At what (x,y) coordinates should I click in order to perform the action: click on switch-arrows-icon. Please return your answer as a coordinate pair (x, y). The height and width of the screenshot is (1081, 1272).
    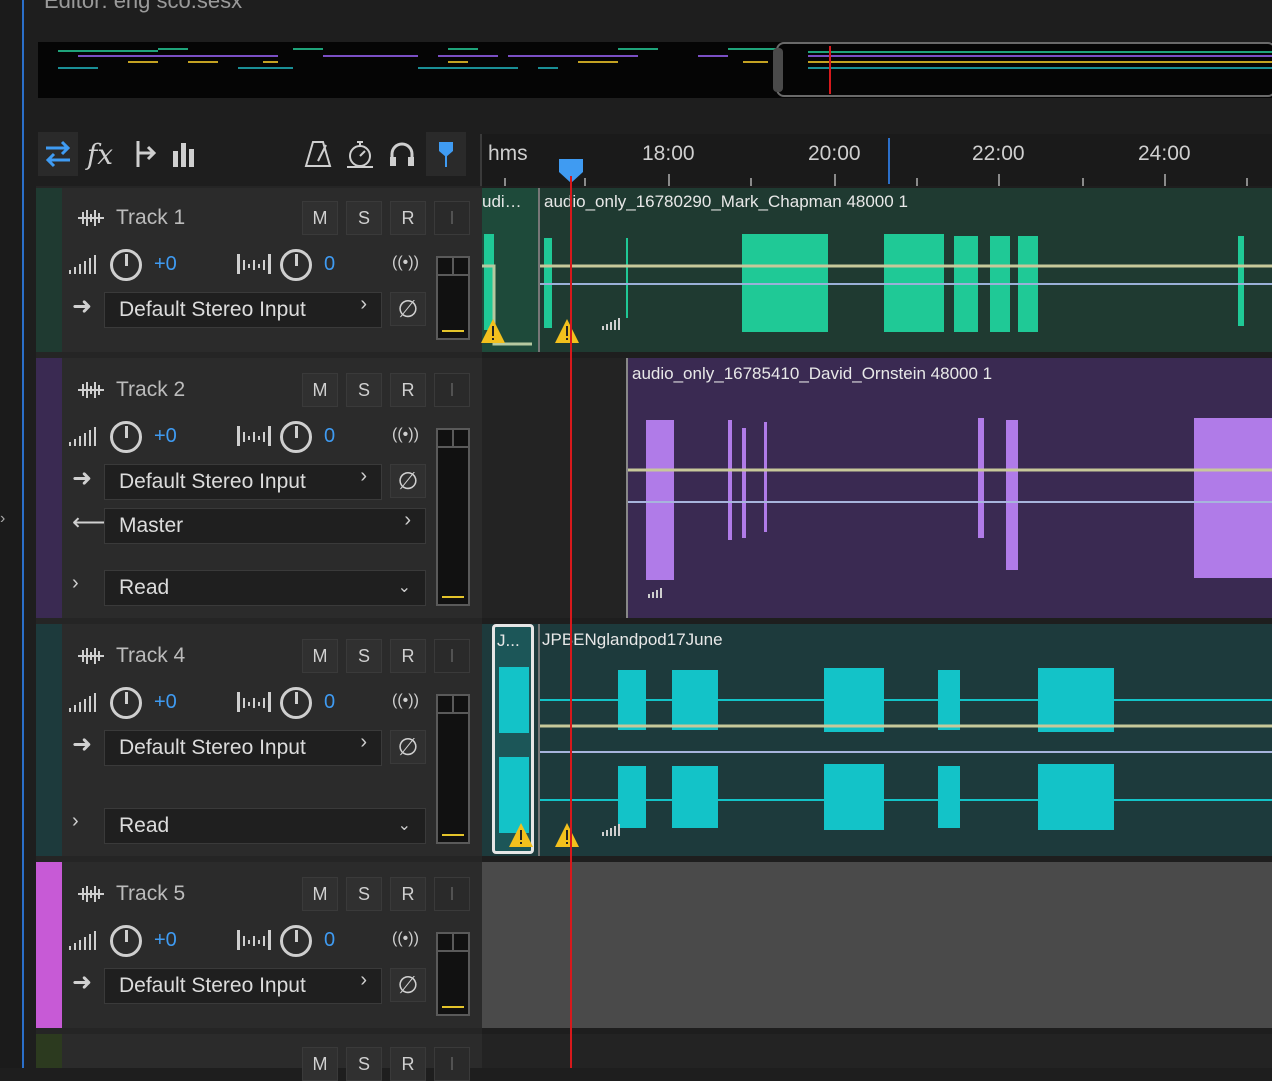
    Looking at the image, I should click on (58, 154).